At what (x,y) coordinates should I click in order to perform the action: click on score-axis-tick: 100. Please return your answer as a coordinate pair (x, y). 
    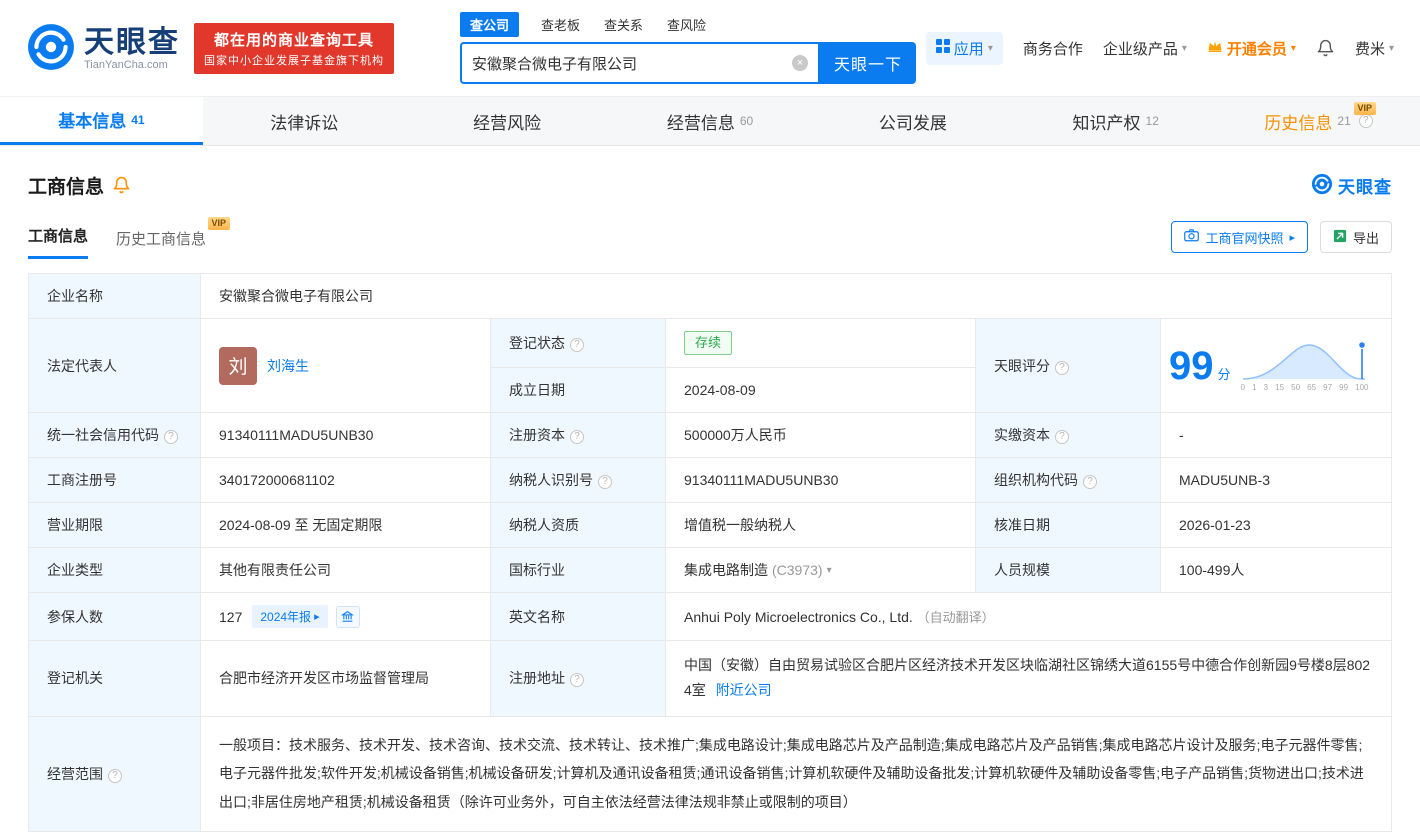
    Looking at the image, I should click on (1362, 388).